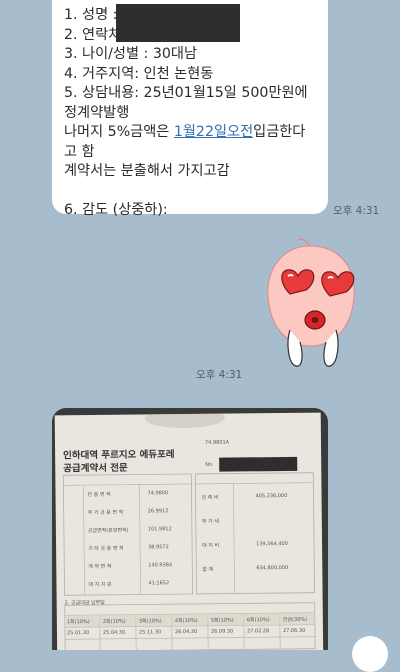 The image size is (400, 672). Describe the element at coordinates (78, 621) in the screenshot. I see `payment-header: 1회(10%)` at that location.